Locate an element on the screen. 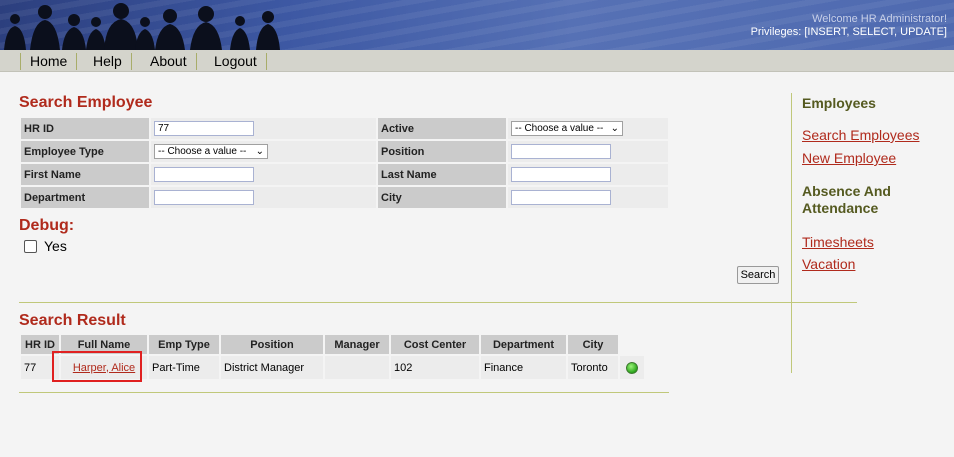 This screenshot has width=954, height=457. sidebar-link-vacation: Vacation is located at coordinates (828, 264).